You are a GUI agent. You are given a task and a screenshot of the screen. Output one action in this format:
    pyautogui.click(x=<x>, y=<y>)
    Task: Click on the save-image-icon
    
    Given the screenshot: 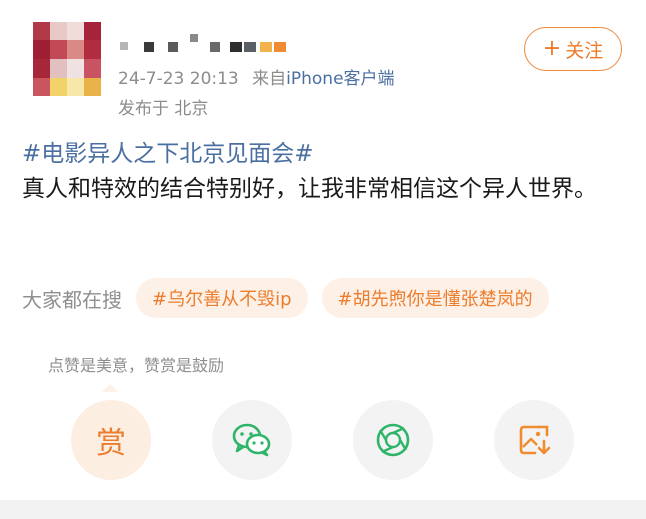 What is the action you would take?
    pyautogui.click(x=535, y=440)
    